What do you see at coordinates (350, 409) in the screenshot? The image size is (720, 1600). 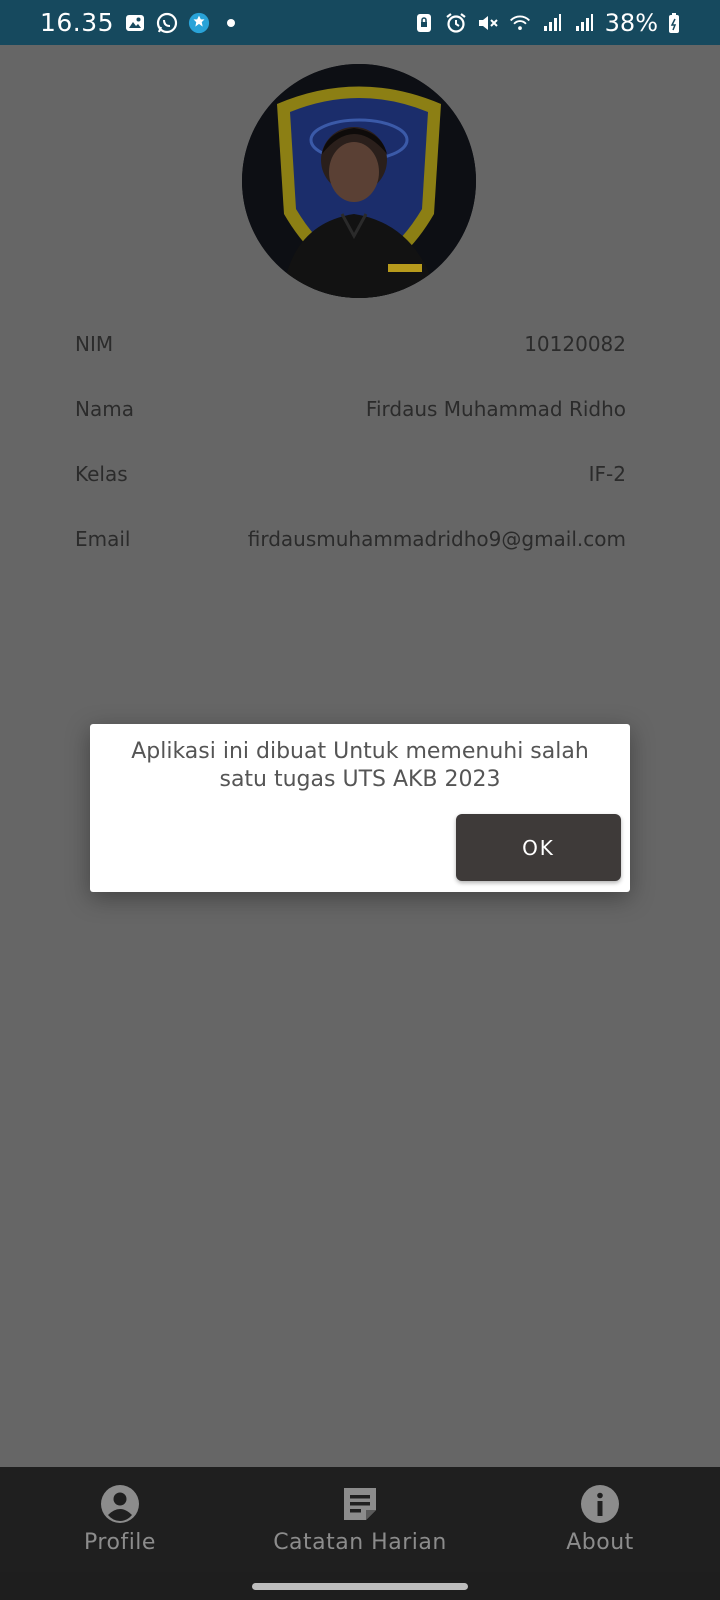 I see `info-row-nama: Nama Firdaus Muhammad Ridho` at bounding box center [350, 409].